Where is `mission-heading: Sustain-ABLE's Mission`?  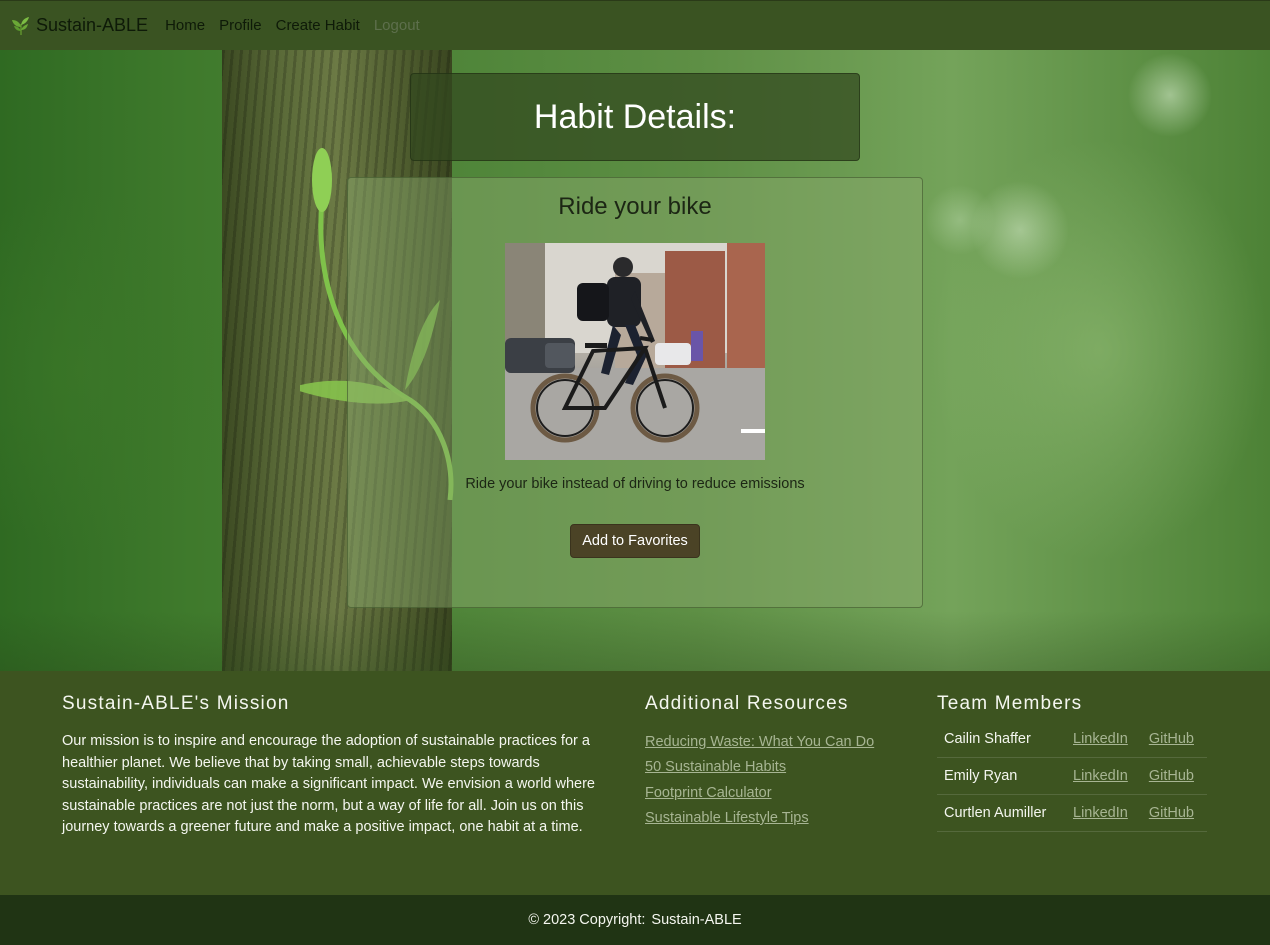 mission-heading: Sustain-ABLE's Mission is located at coordinates (176, 703).